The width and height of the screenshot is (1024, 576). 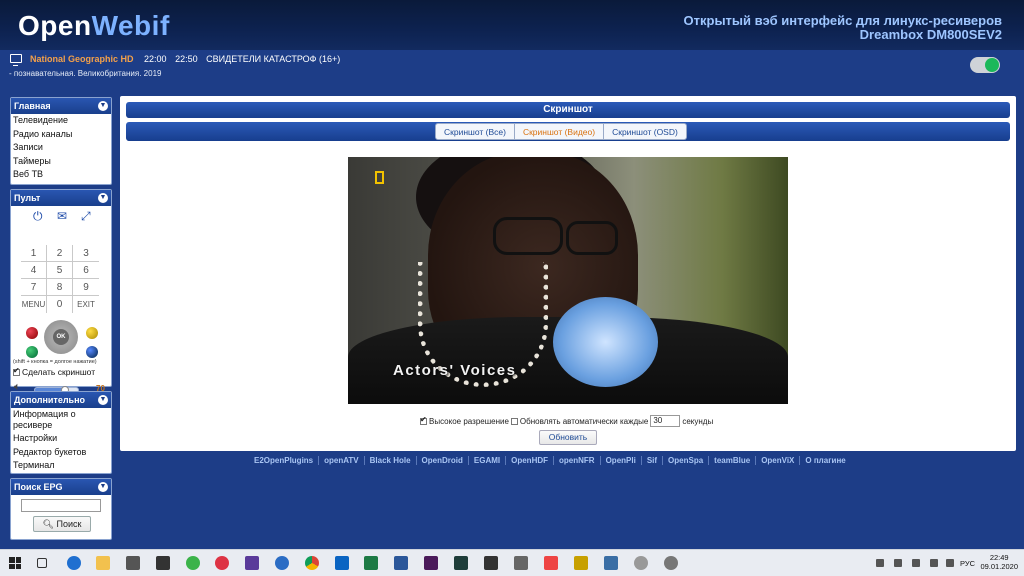 I want to click on chrome-icon, so click(x=312, y=563).